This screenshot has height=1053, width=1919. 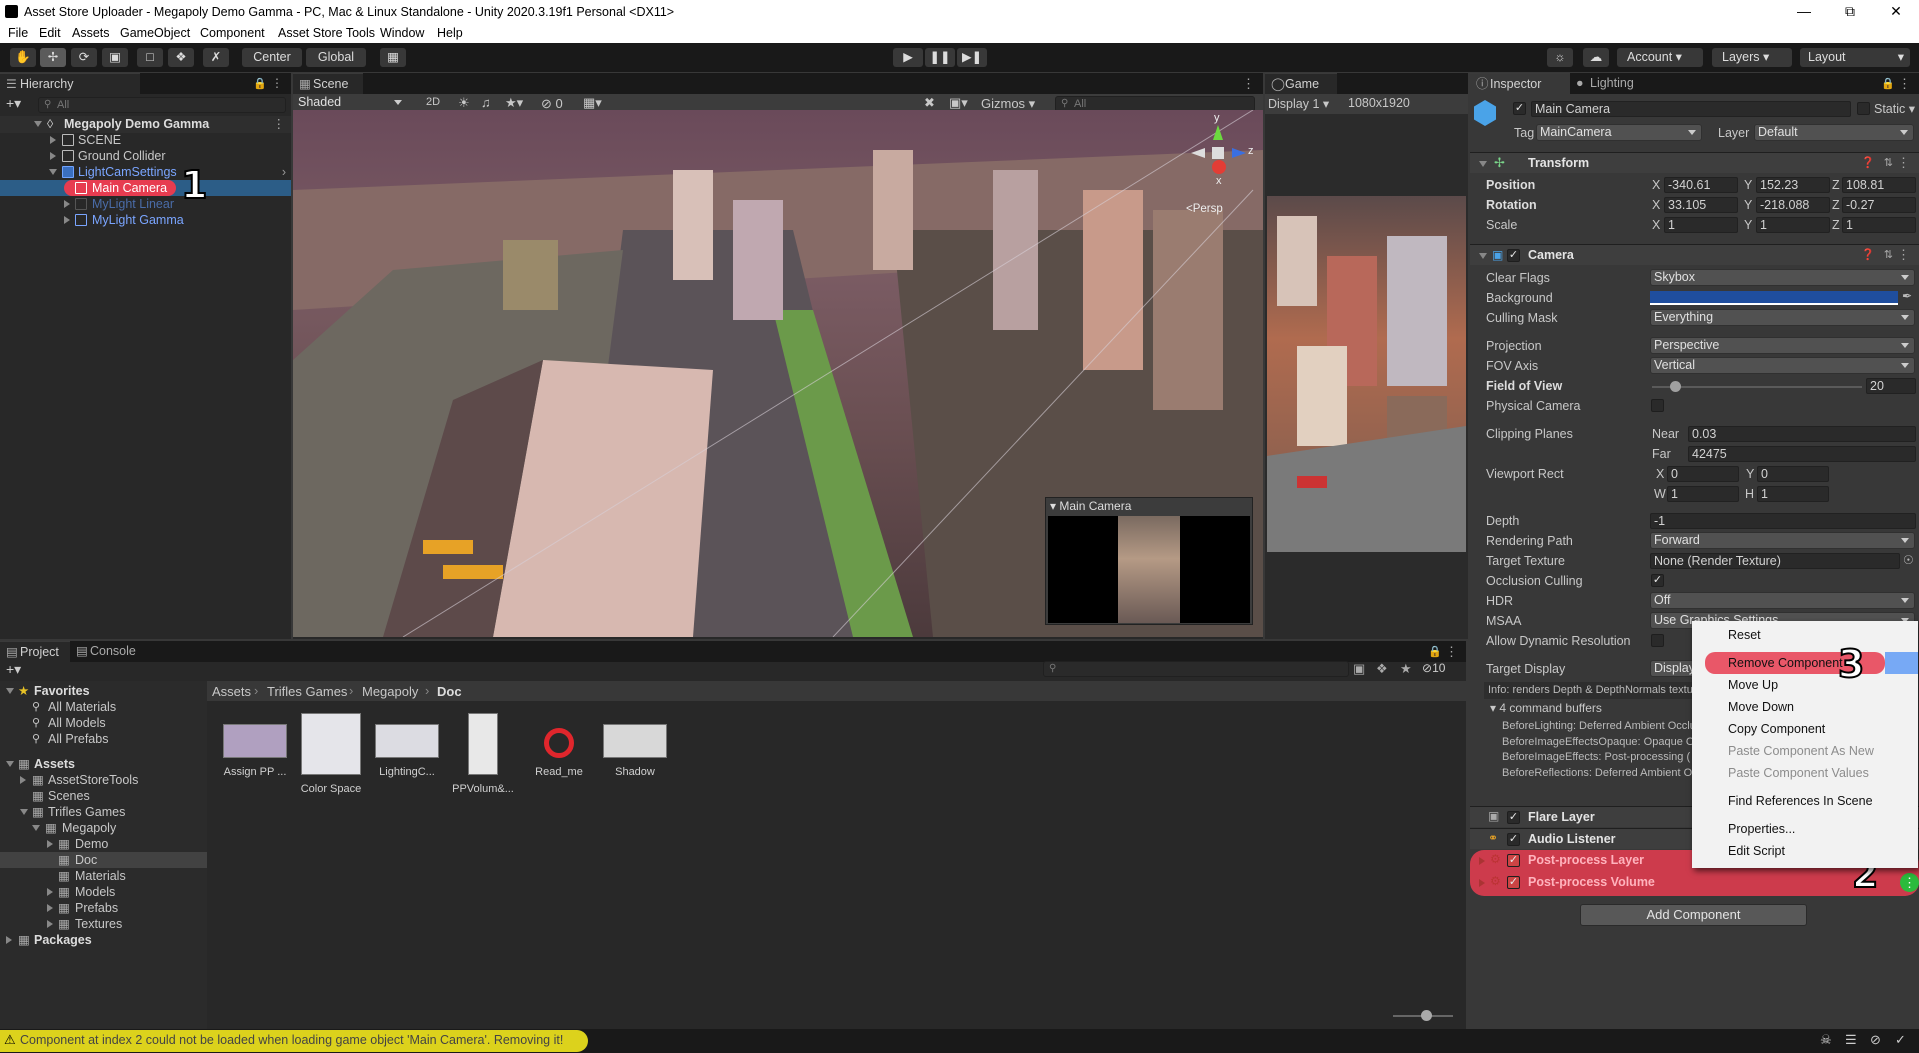 I want to click on folder-scenes: ▦ Scenes, so click(x=103, y=796).